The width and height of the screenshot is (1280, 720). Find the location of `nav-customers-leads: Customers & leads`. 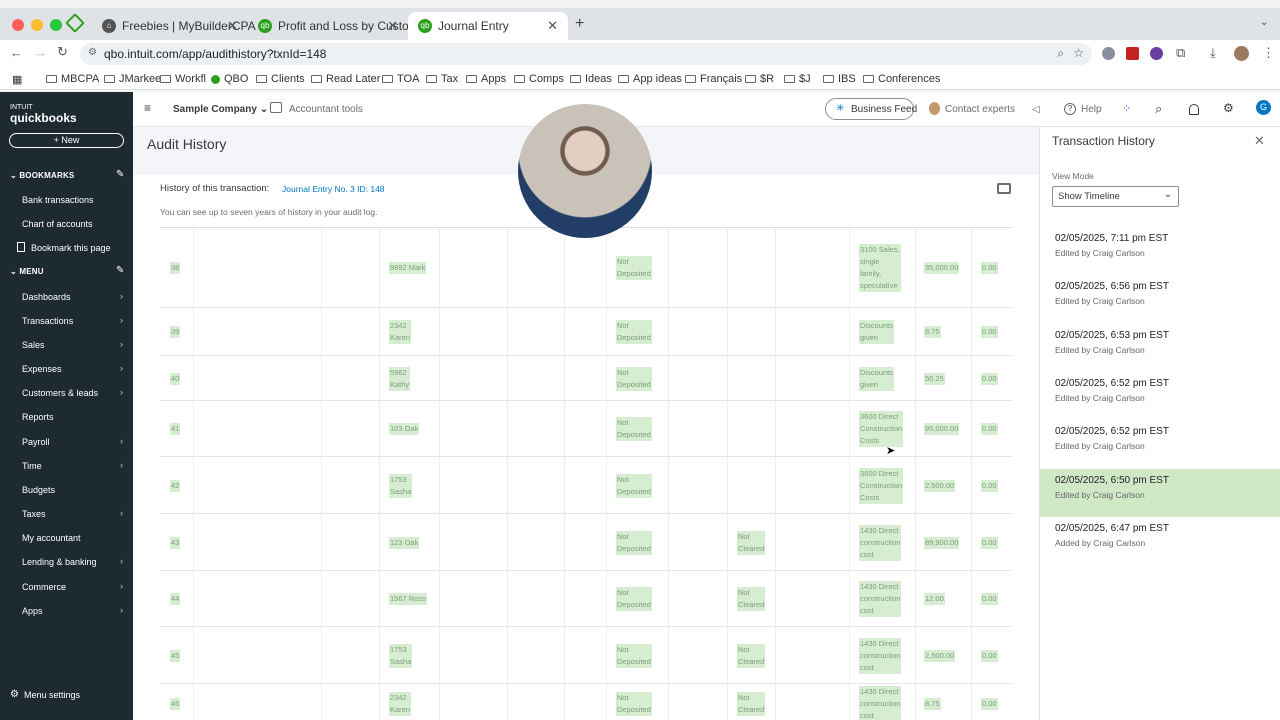

nav-customers-leads: Customers & leads is located at coordinates (60, 393).